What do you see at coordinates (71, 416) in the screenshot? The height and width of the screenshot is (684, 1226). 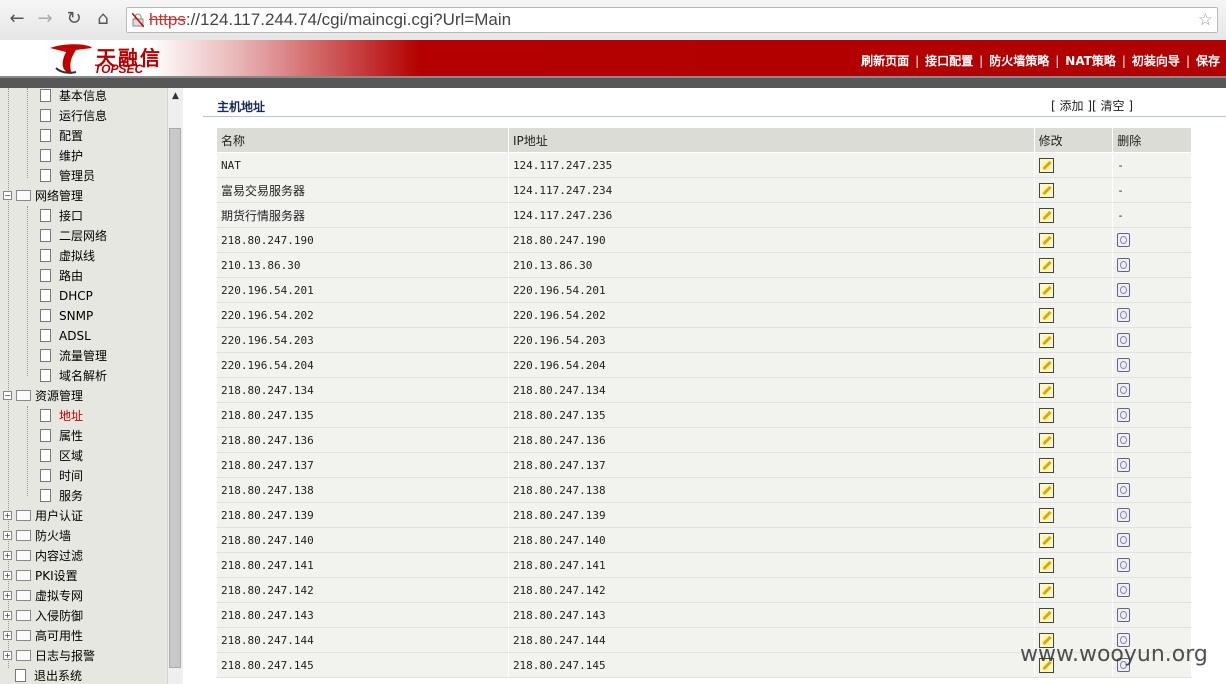 I see `sidebar-item-label: 地址` at bounding box center [71, 416].